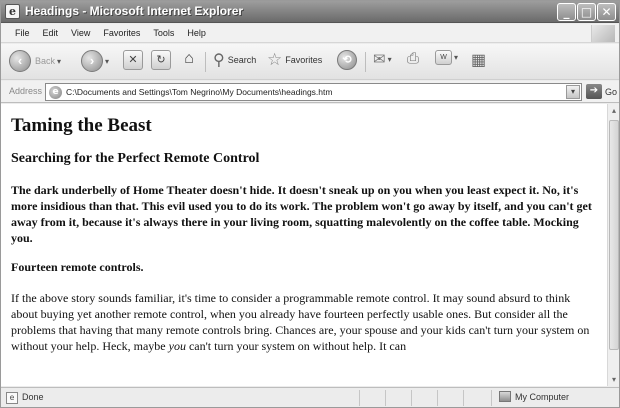 The image size is (620, 408). What do you see at coordinates (12, 11) in the screenshot?
I see `ie-page-icon: e` at bounding box center [12, 11].